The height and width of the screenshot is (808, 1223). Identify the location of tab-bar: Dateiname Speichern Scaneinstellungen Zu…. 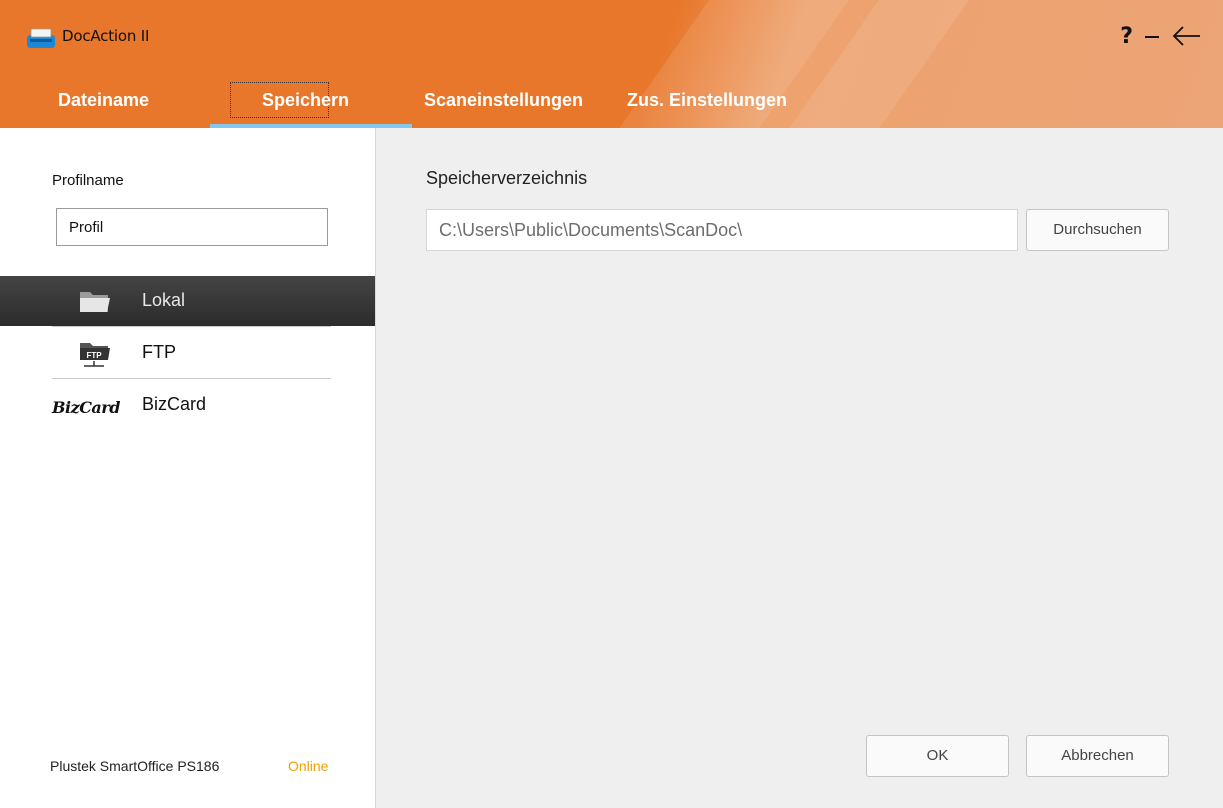
(450, 105).